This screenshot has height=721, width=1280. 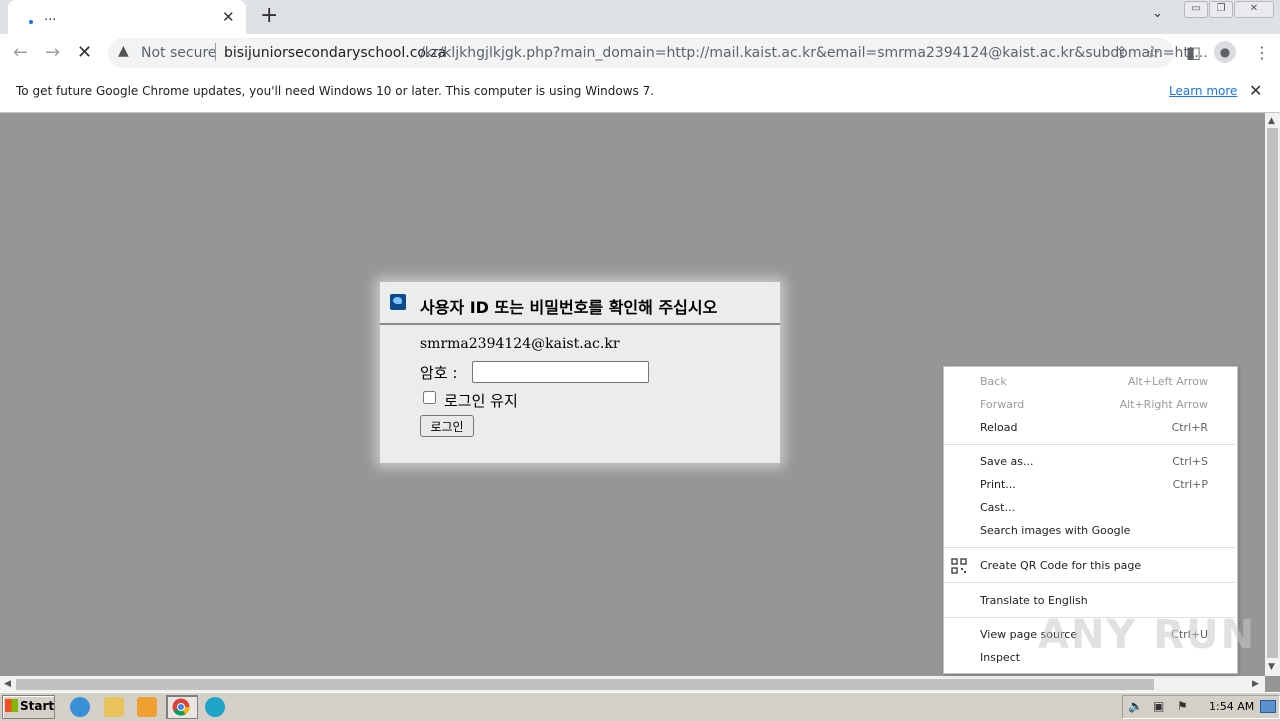 What do you see at coordinates (114, 707) in the screenshot?
I see `file-explorer-icon` at bounding box center [114, 707].